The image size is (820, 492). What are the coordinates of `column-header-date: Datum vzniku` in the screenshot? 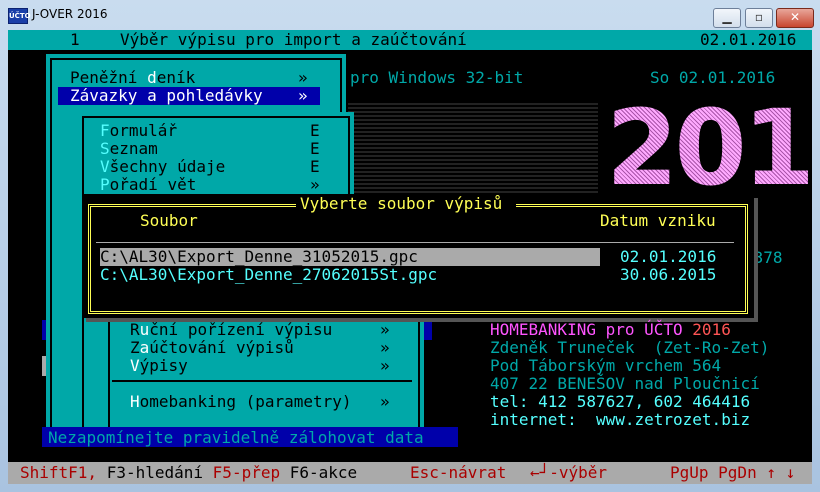 It's located at (658, 220).